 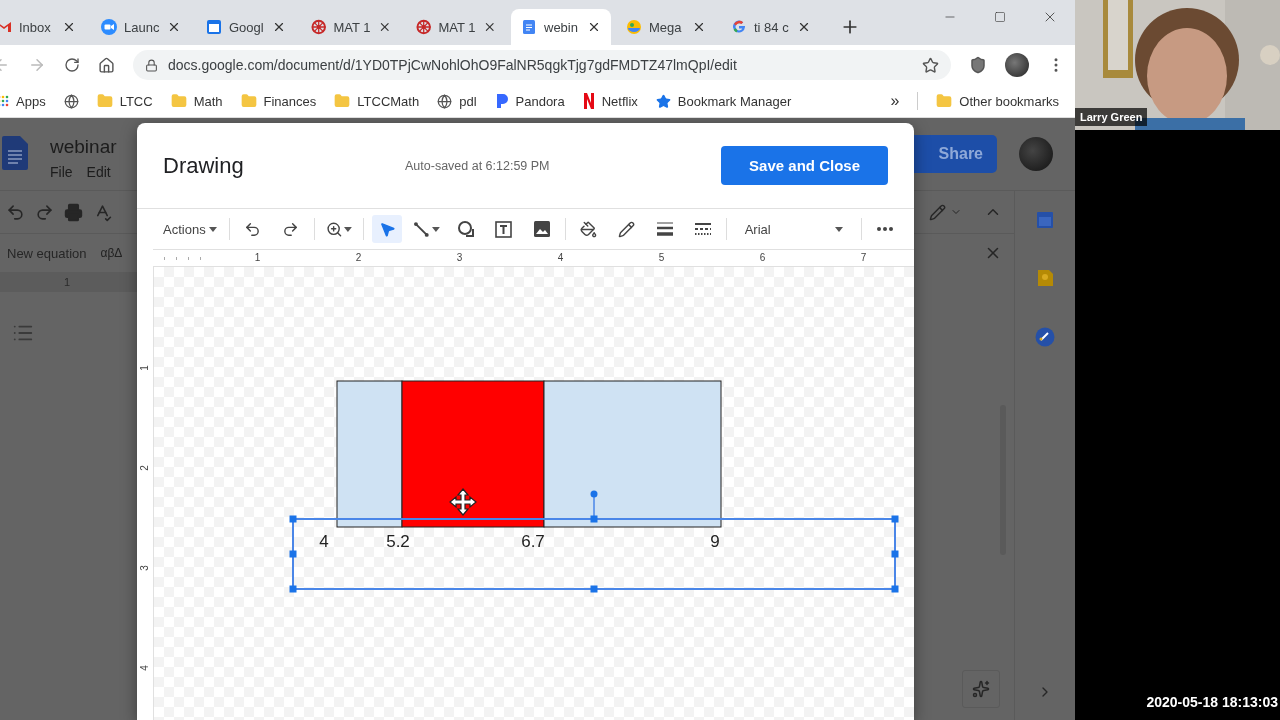 What do you see at coordinates (771, 27) in the screenshot?
I see `browser-tab: ti 84 c` at bounding box center [771, 27].